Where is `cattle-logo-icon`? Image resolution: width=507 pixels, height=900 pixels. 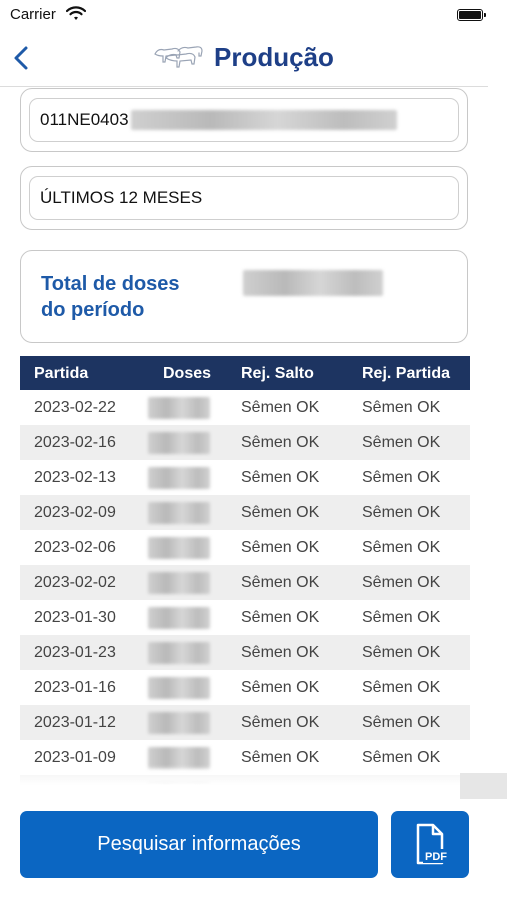
cattle-logo-icon is located at coordinates (178, 59).